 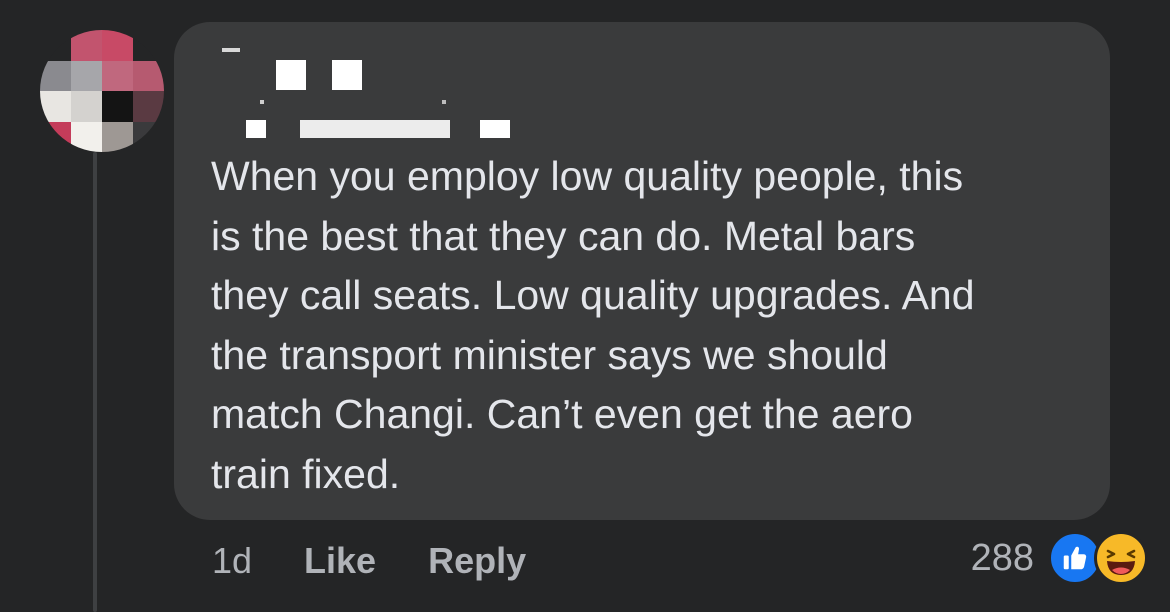 I want to click on haha-icon, so click(x=1121, y=558).